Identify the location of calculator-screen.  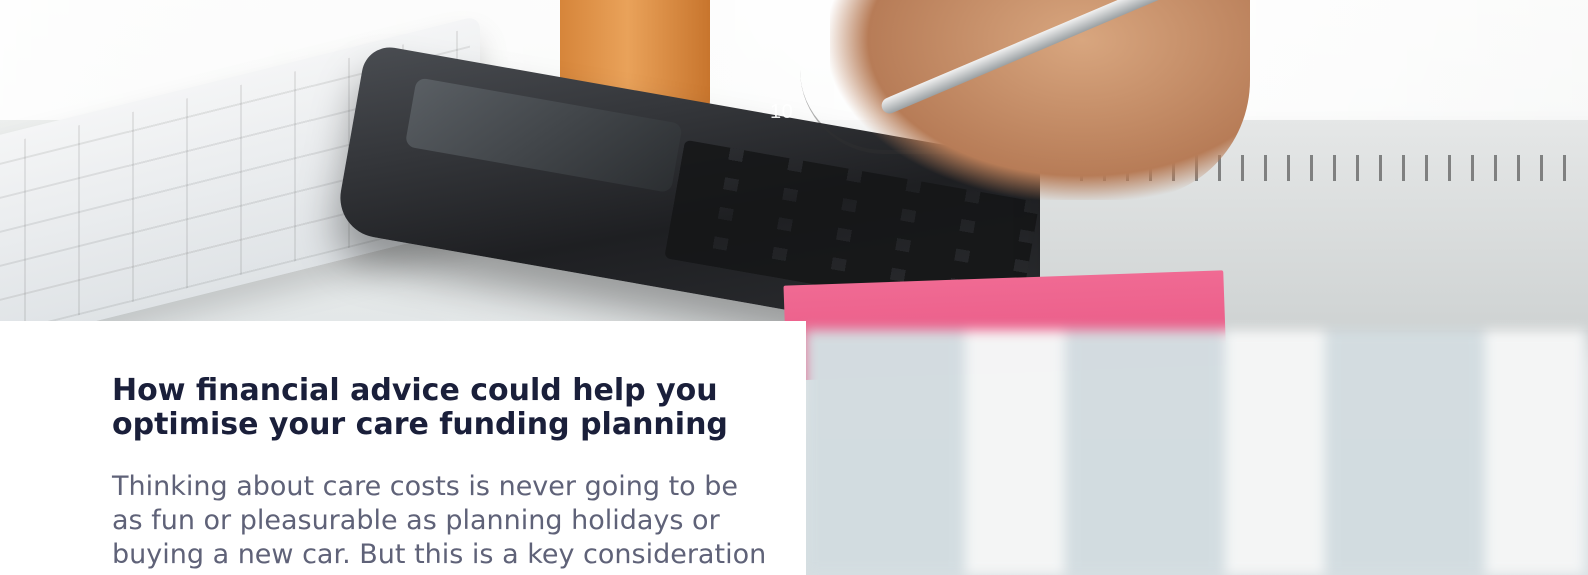
(543, 135).